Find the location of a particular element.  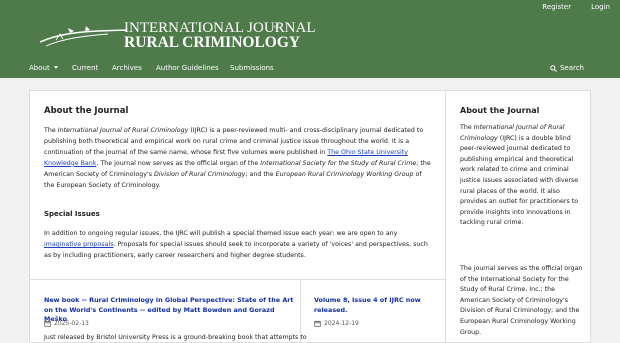

nav-about: About is located at coordinates (43, 68).